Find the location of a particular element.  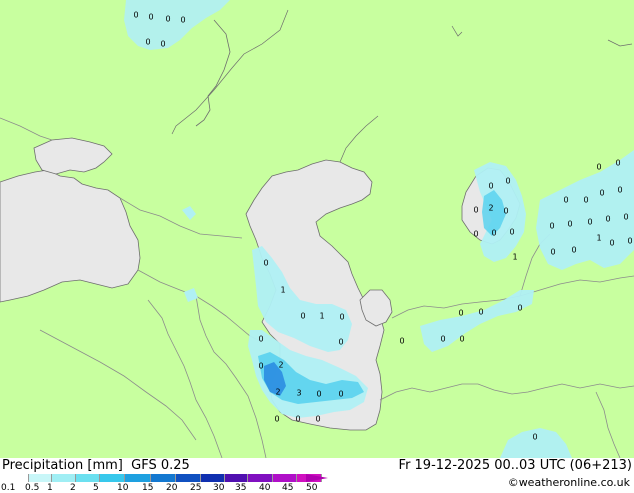

legend-tick-label: 50 is located at coordinates (312, 488).